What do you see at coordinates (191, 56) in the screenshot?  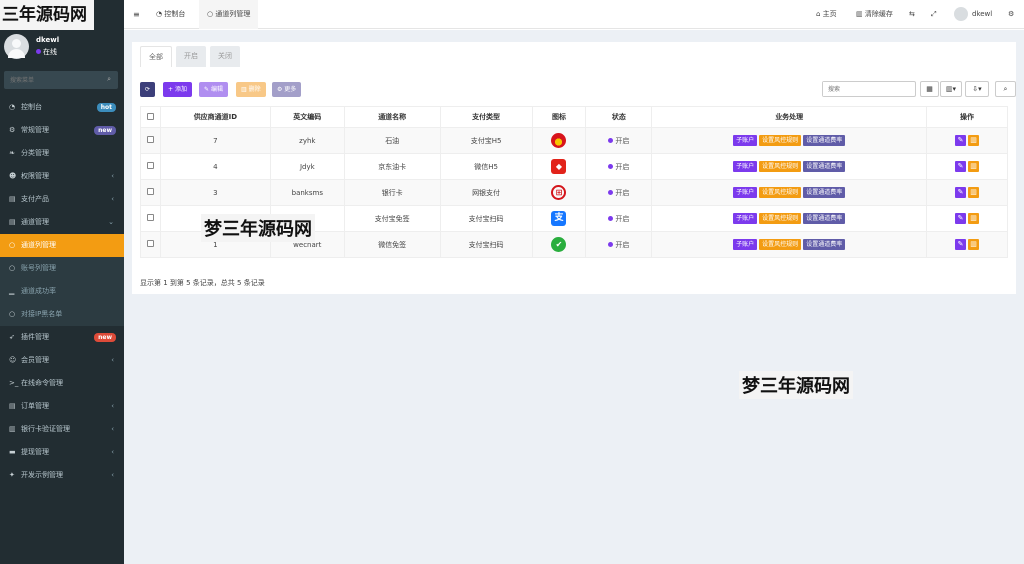 I see `tab-enabled: 开启` at bounding box center [191, 56].